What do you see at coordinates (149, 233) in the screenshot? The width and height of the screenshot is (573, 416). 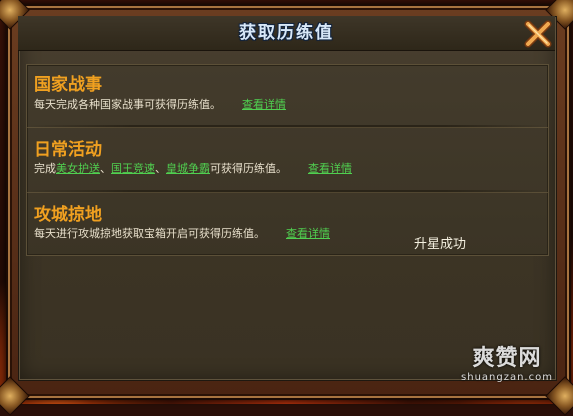 I see `description-text: 每天进行攻城掠地获取宝箱开启可获得历练值。` at bounding box center [149, 233].